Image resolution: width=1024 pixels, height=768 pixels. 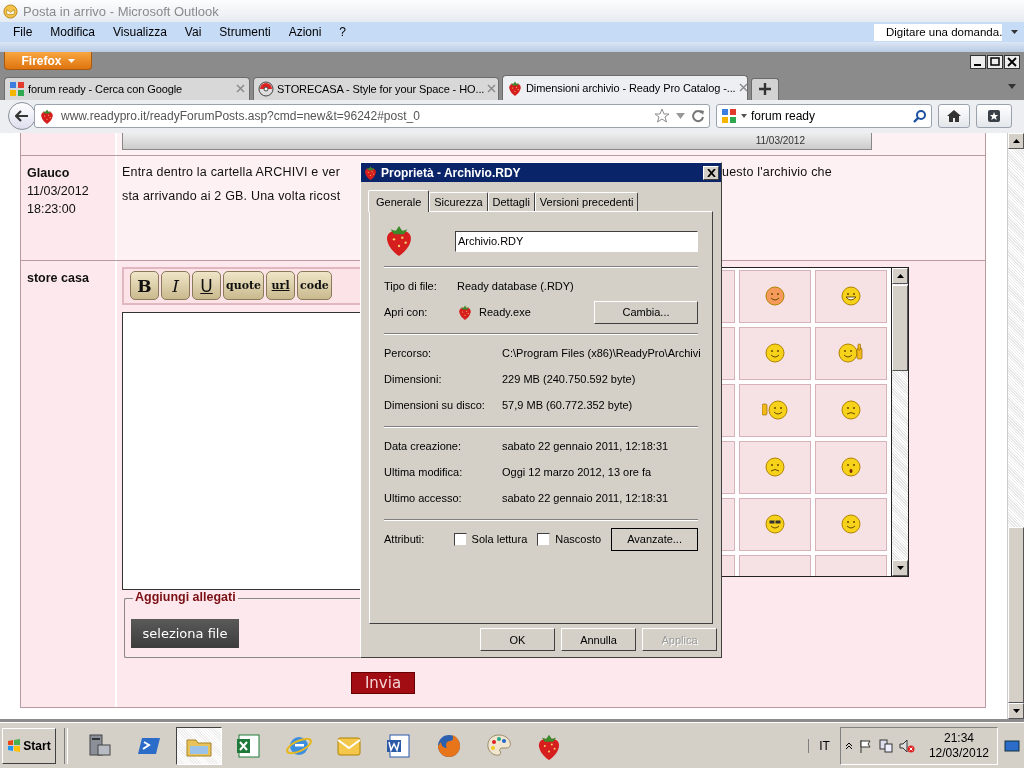 What do you see at coordinates (569, 379) in the screenshot?
I see `property-value: 229 MB (240.750.592 byte)` at bounding box center [569, 379].